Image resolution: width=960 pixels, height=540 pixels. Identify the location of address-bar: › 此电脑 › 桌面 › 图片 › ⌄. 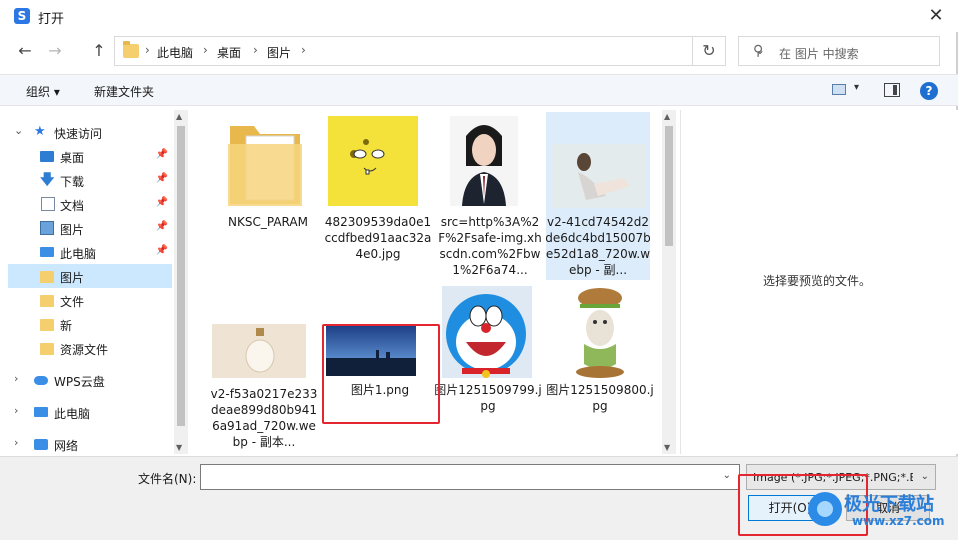
(439, 51).